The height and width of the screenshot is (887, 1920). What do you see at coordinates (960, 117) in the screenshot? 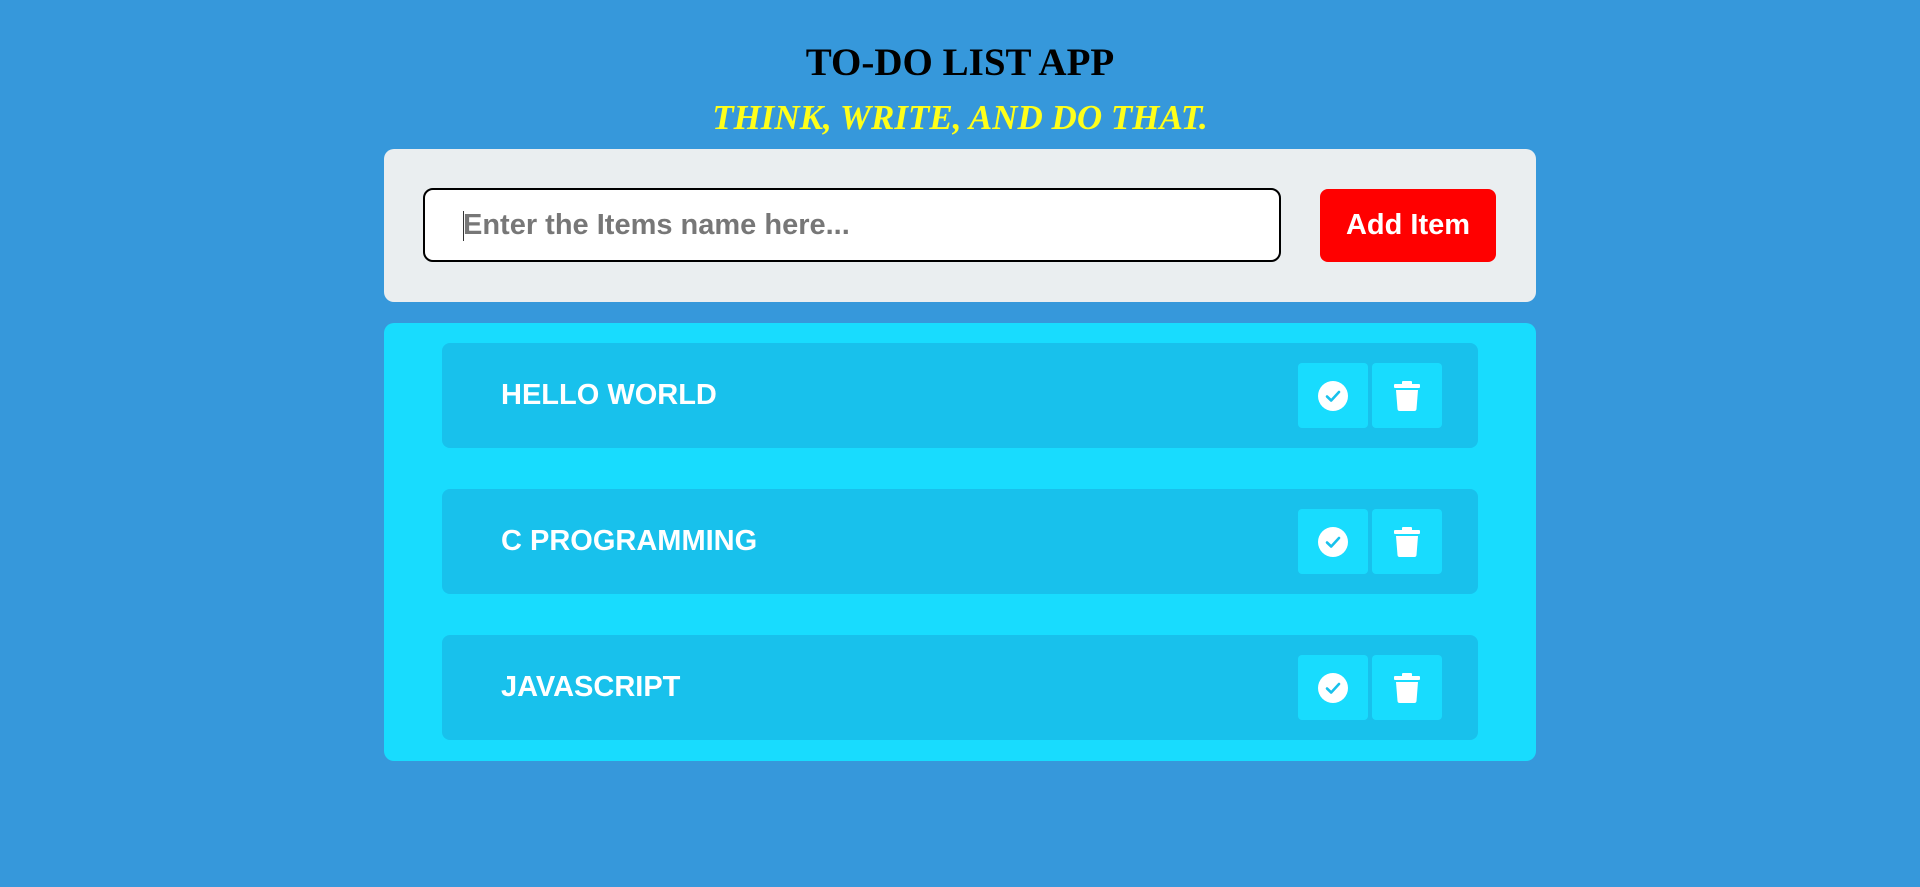
I see `app-subtitle: THINK, WRITE, AND DO THAT.` at bounding box center [960, 117].